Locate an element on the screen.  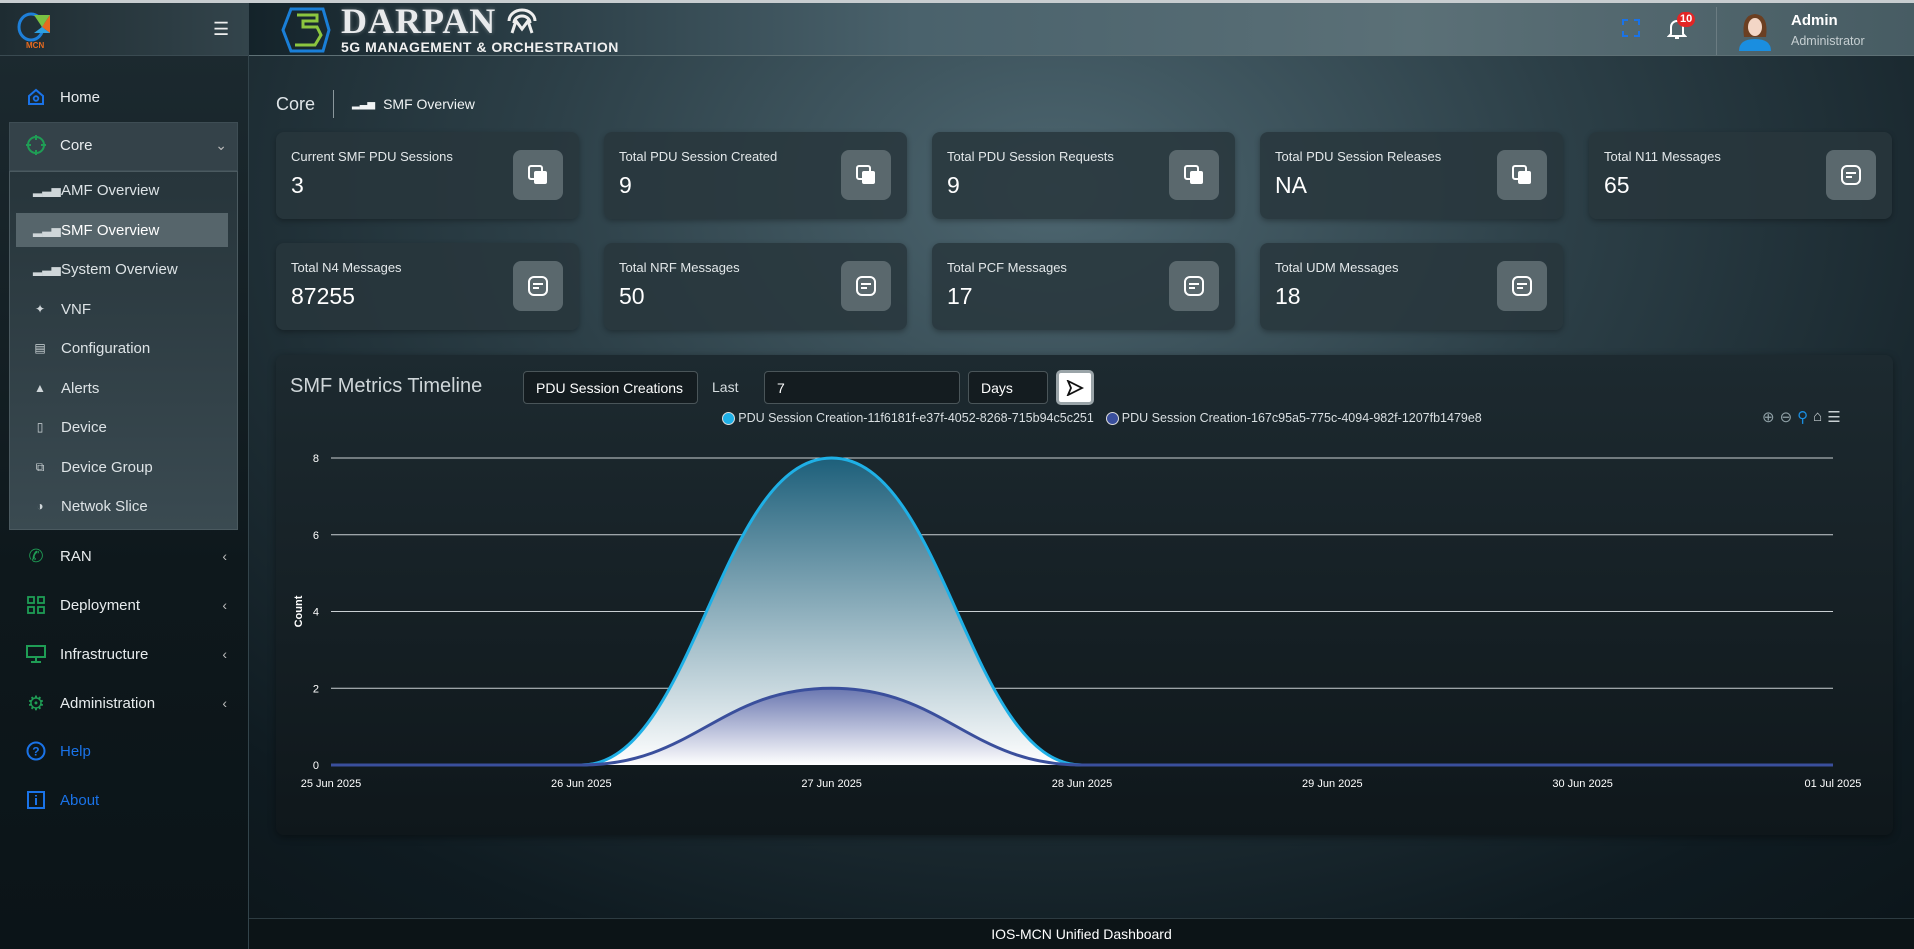
series-line is located at coordinates (1082, 726).